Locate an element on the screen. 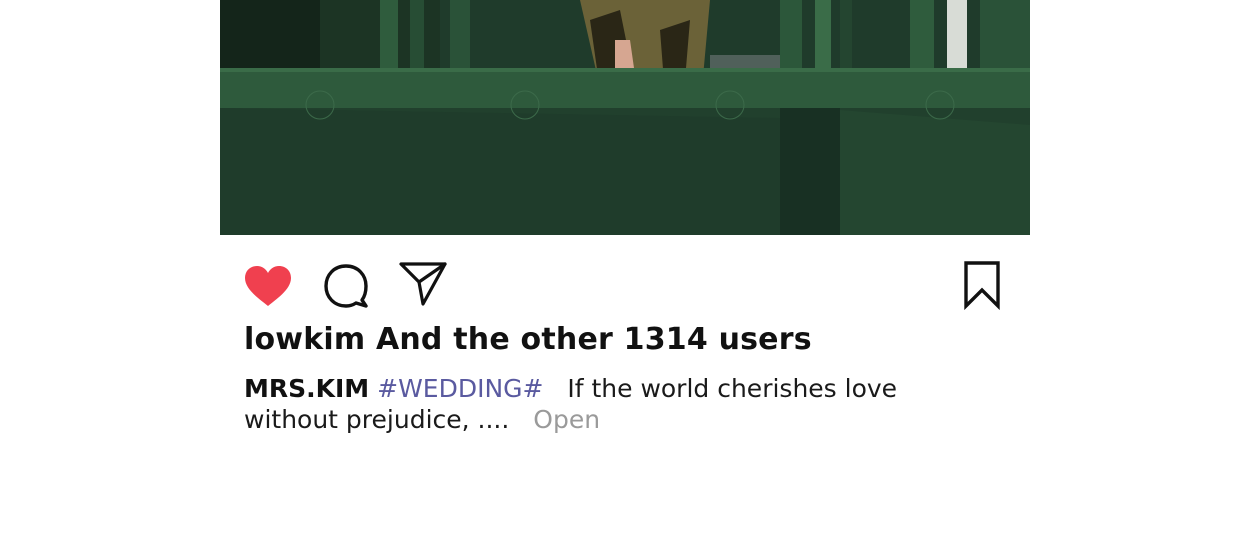 Image resolution: width=1250 pixels, height=543 pixels. comment-icon is located at coordinates (346, 286).